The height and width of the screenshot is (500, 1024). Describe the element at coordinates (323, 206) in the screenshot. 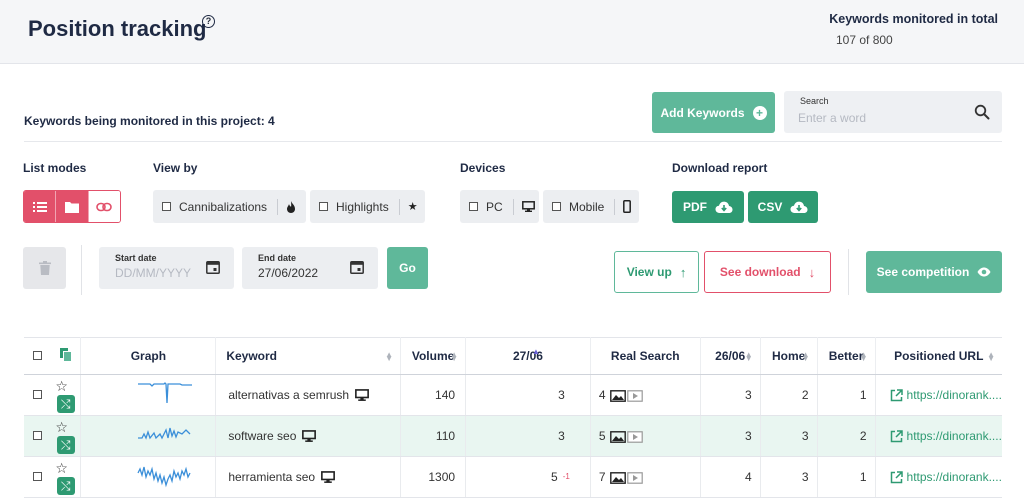

I see `highlights-checkbox` at that location.